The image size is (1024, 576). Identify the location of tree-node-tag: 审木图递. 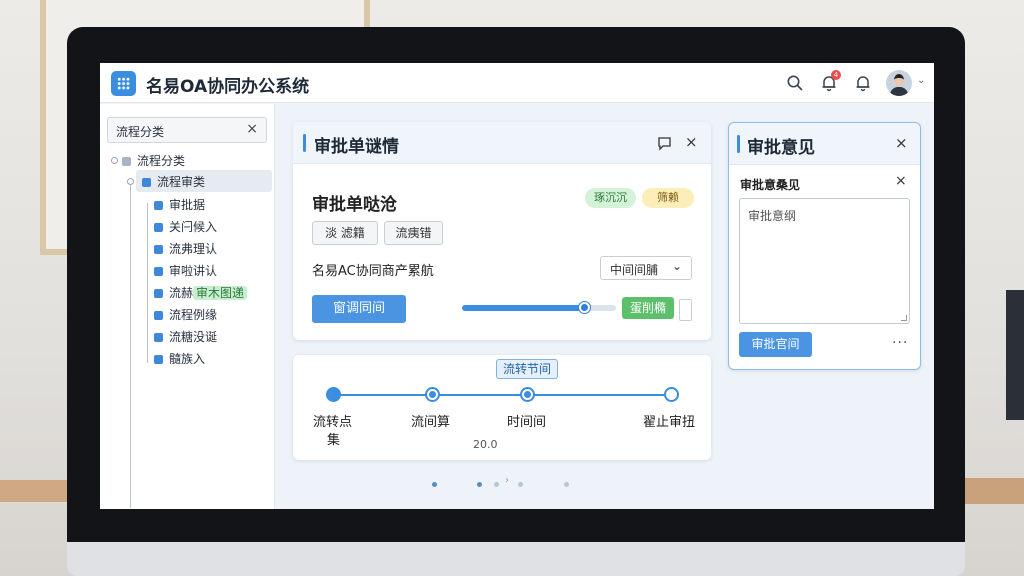
(220, 293).